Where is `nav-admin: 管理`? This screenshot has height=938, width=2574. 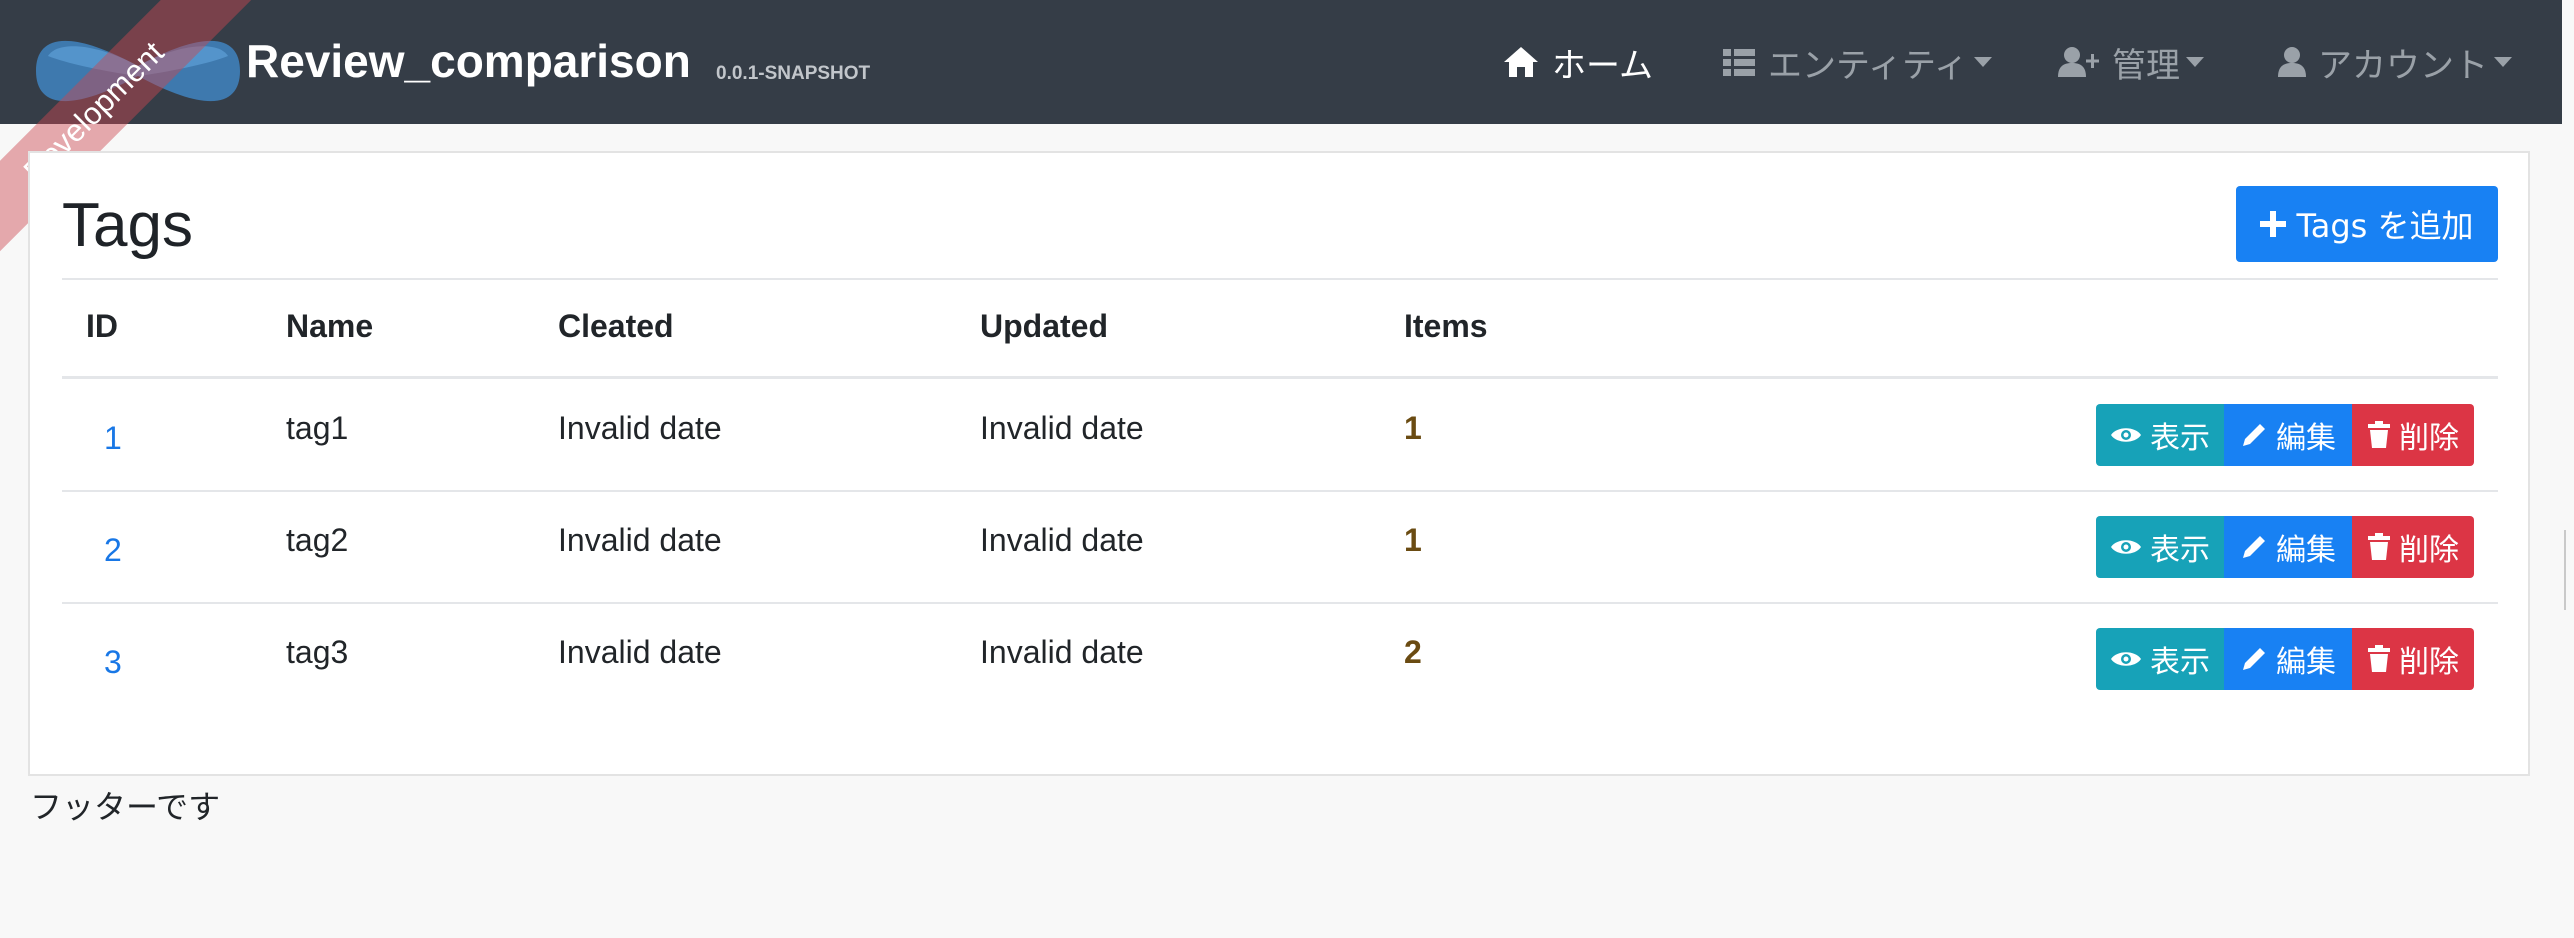 nav-admin: 管理 is located at coordinates (2131, 62).